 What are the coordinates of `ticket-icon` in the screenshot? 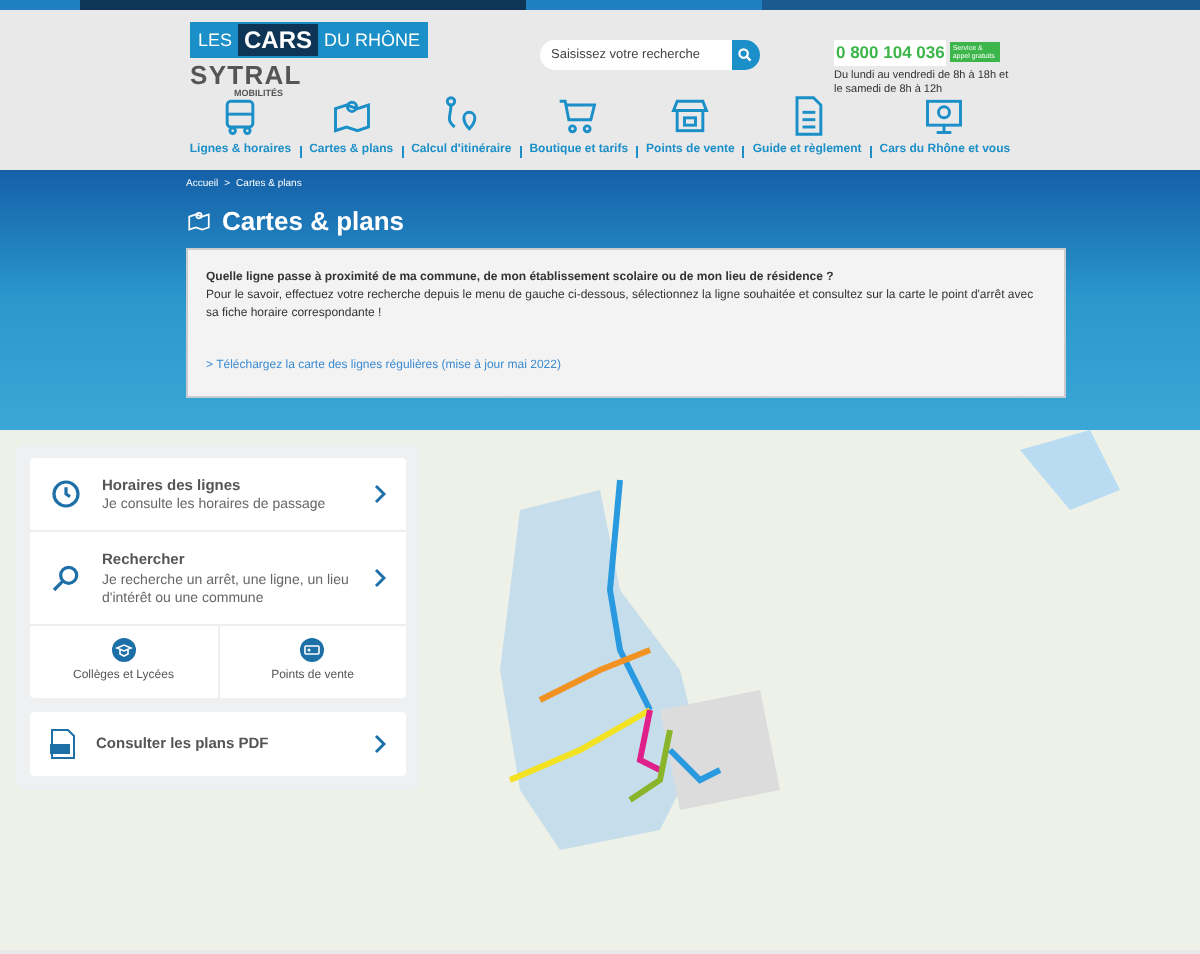 It's located at (312, 649).